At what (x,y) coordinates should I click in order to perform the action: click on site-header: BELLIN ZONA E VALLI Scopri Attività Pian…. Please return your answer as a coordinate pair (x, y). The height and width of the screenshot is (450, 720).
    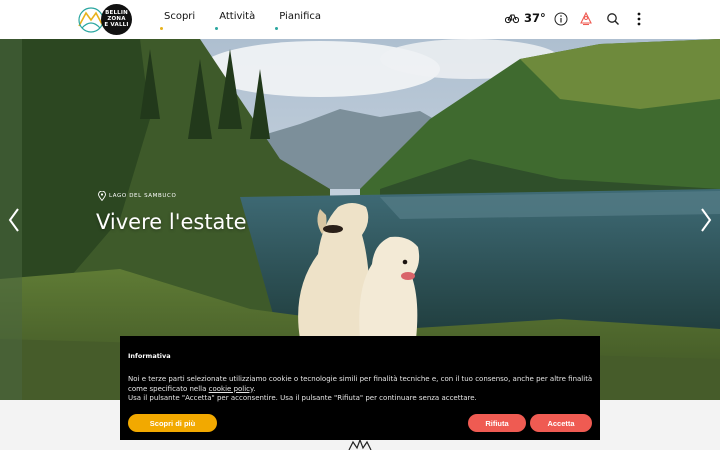
    Looking at the image, I should click on (360, 19).